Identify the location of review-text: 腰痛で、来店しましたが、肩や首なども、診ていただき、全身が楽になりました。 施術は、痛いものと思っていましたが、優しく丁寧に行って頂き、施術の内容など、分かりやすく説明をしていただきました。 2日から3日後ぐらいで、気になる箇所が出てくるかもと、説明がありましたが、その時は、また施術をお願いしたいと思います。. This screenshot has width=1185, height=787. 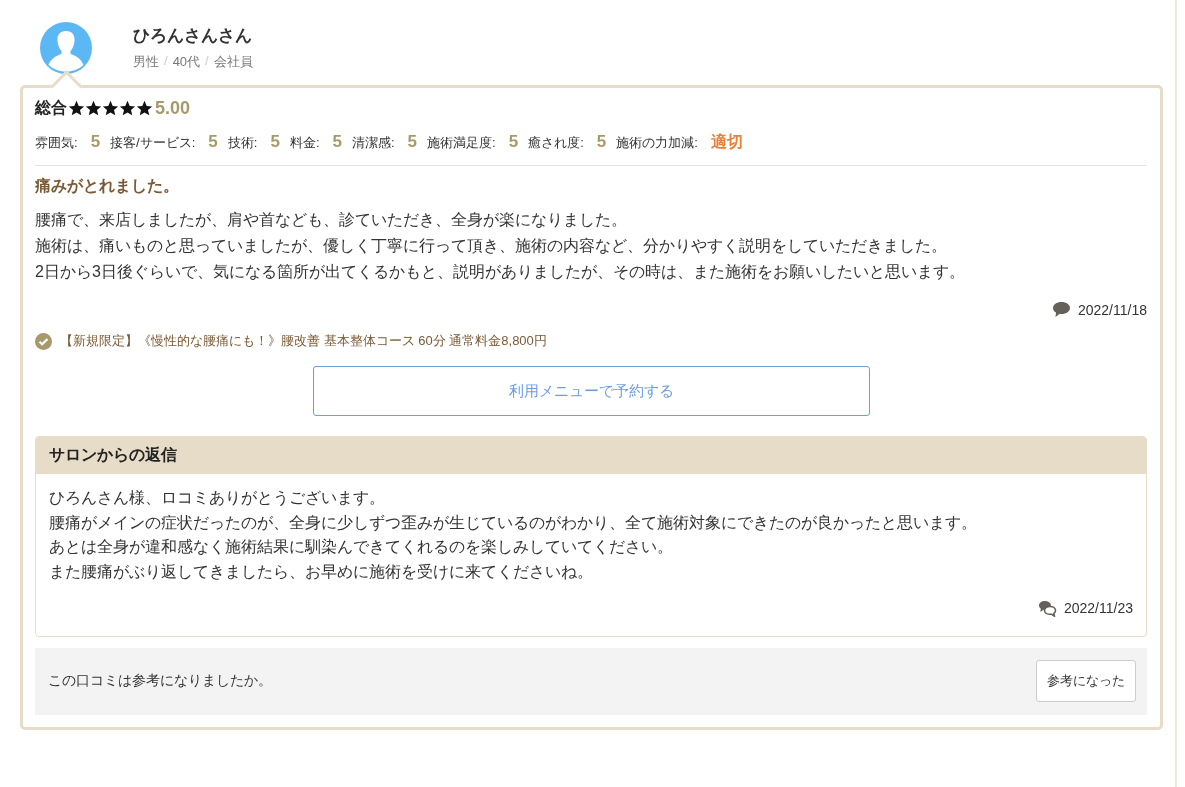
(500, 246).